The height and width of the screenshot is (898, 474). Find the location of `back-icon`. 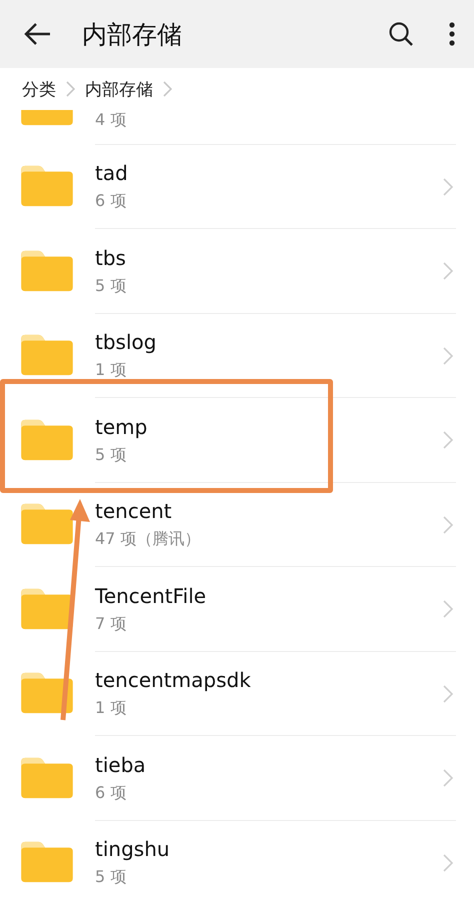

back-icon is located at coordinates (38, 34).